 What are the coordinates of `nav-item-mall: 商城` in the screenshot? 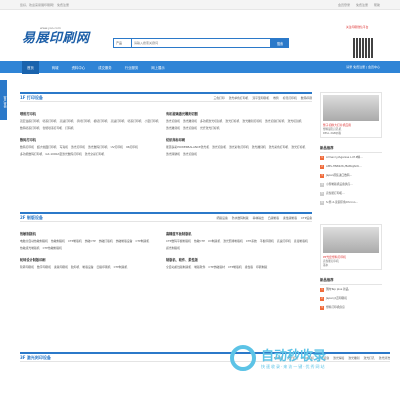 It's located at (55, 67).